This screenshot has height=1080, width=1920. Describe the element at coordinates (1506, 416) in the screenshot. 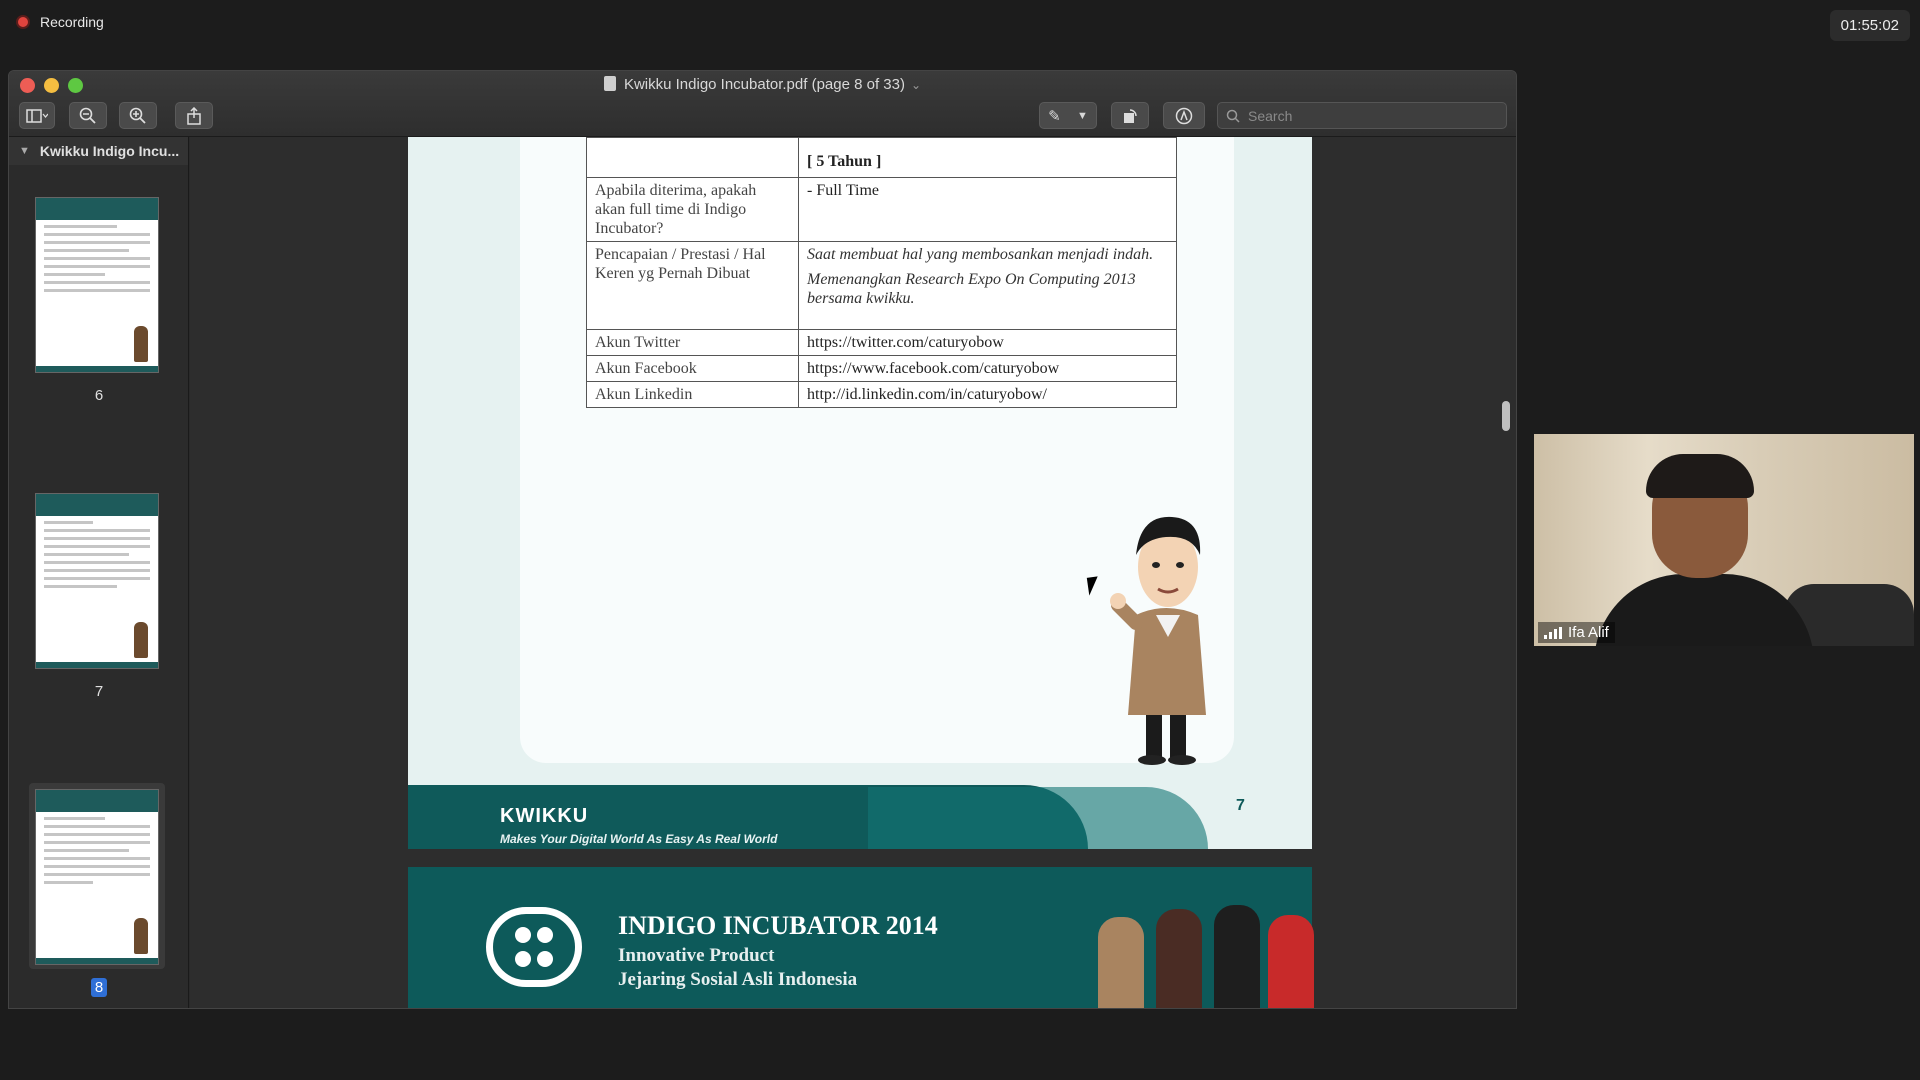

I see `vertical-scrollbar-thumb` at that location.